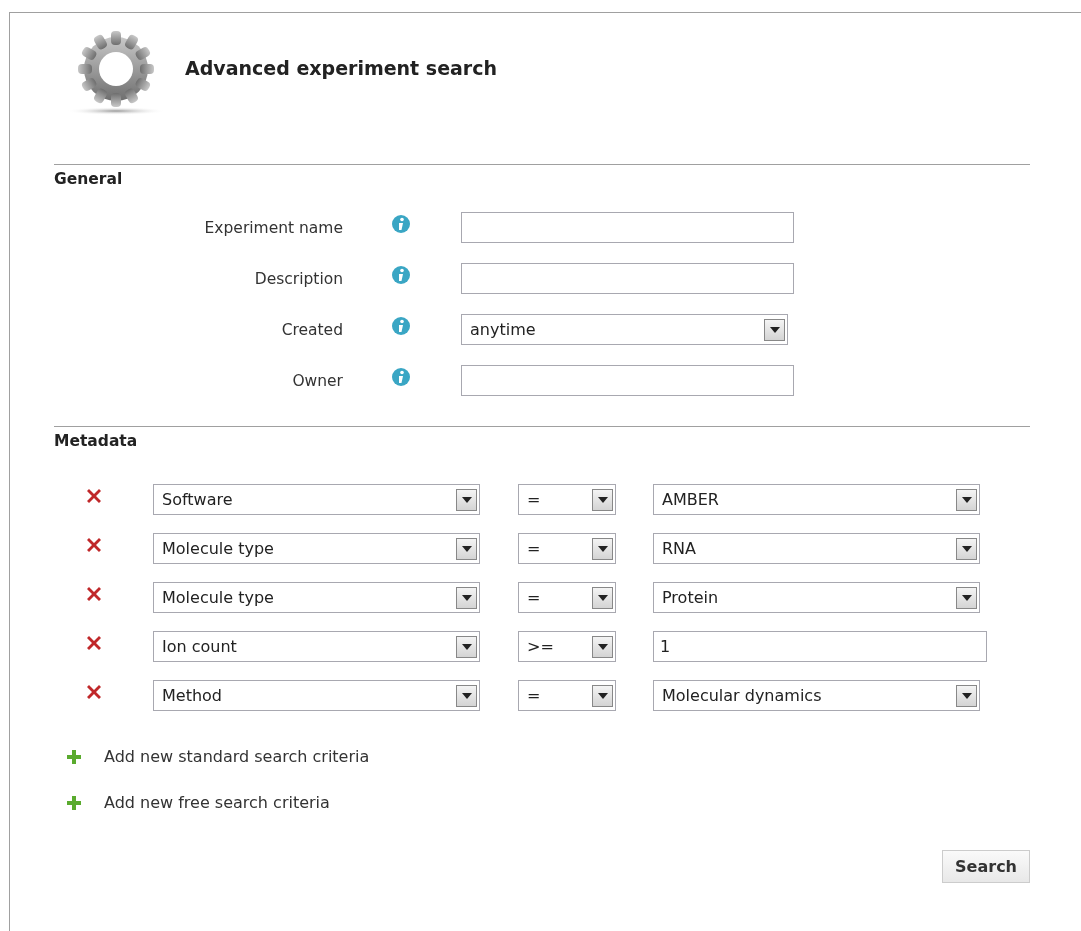 The image size is (1081, 931). I want to click on section-heading: Metadata, so click(96, 440).